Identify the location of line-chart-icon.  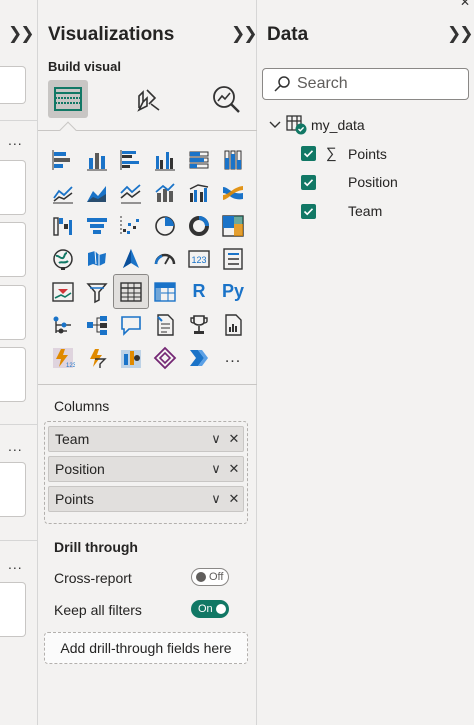
(63, 192).